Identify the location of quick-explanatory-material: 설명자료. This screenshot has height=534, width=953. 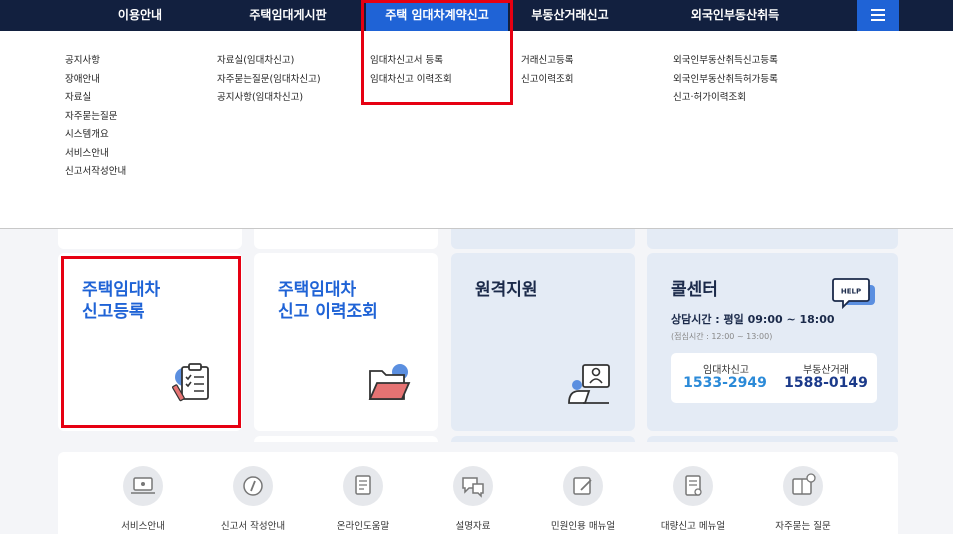
(473, 499).